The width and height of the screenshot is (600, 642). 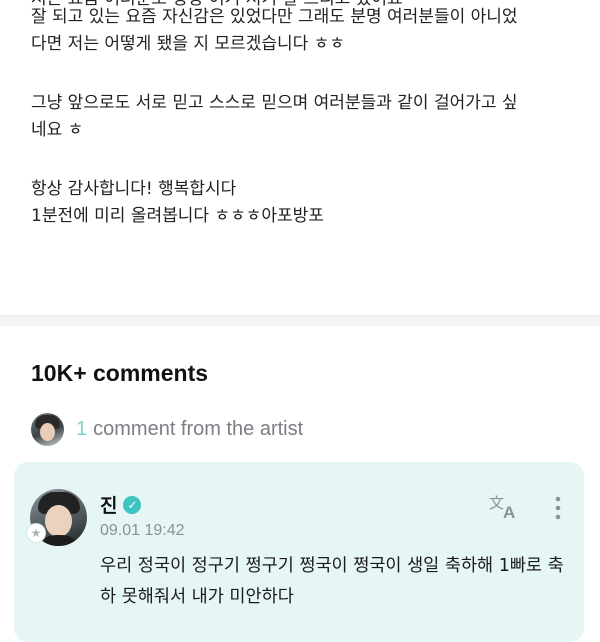 What do you see at coordinates (47, 429) in the screenshot?
I see `artist-avatar` at bounding box center [47, 429].